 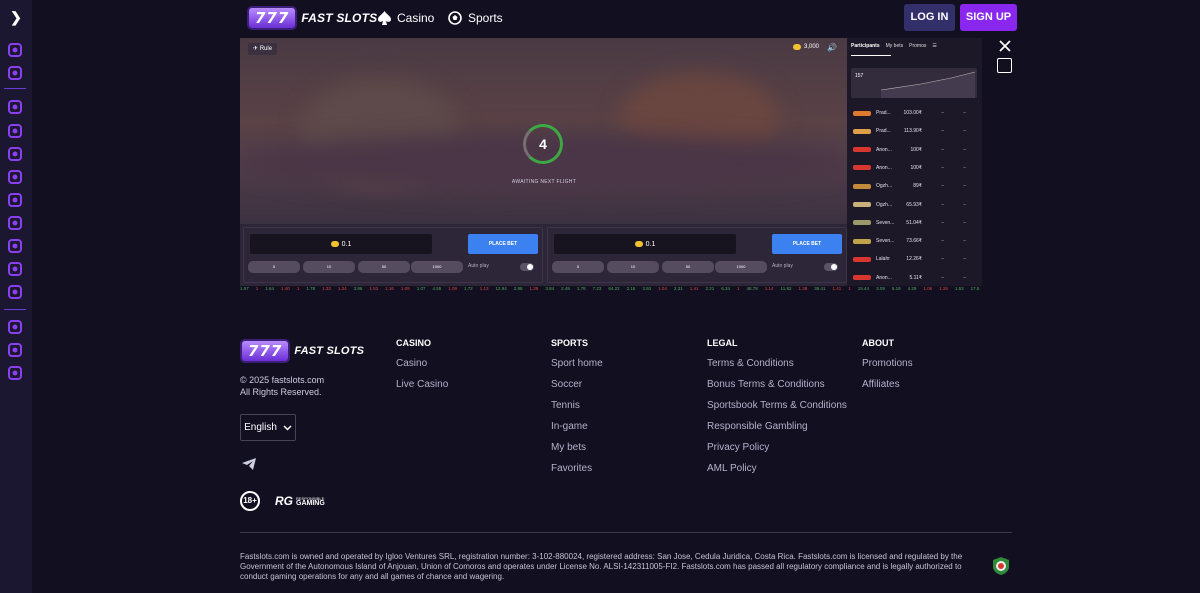 What do you see at coordinates (310, 503) in the screenshot?
I see `rg-line-2: GAMING` at bounding box center [310, 503].